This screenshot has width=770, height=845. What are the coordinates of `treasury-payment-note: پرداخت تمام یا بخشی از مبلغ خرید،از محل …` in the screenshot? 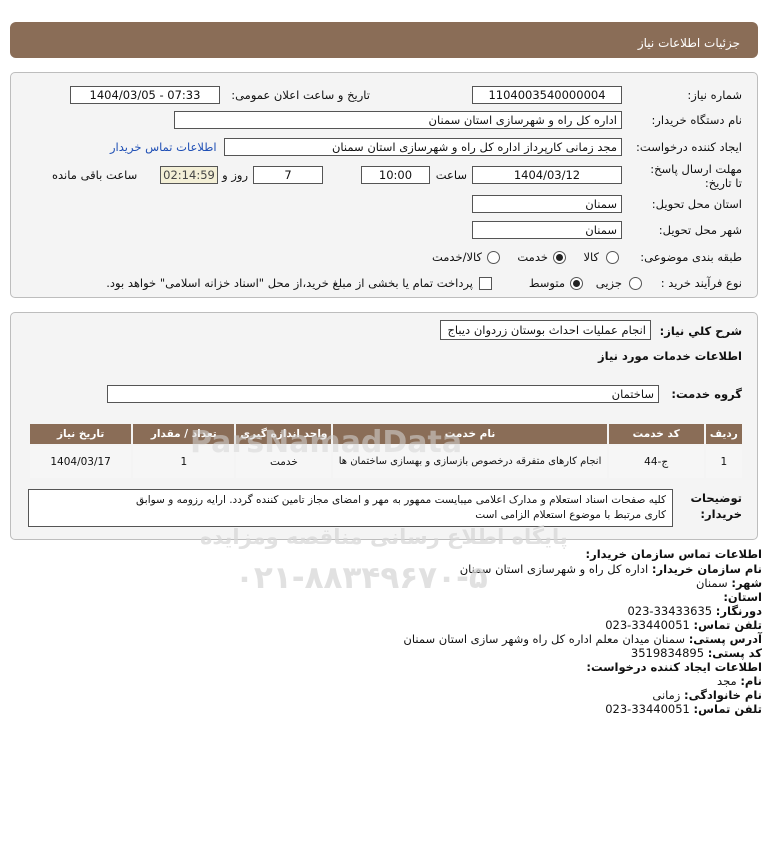 It's located at (289, 283).